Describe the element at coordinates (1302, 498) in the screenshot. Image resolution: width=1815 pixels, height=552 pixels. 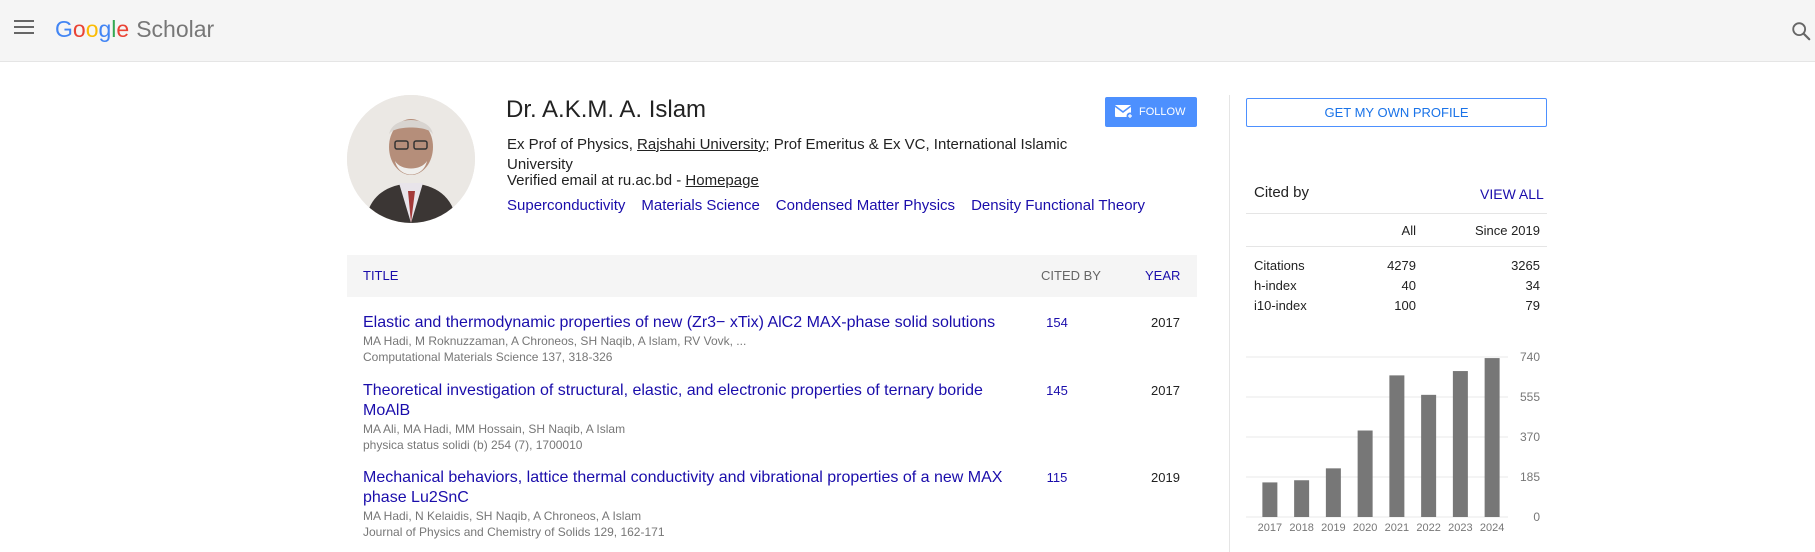
I see `bar-2018` at that location.